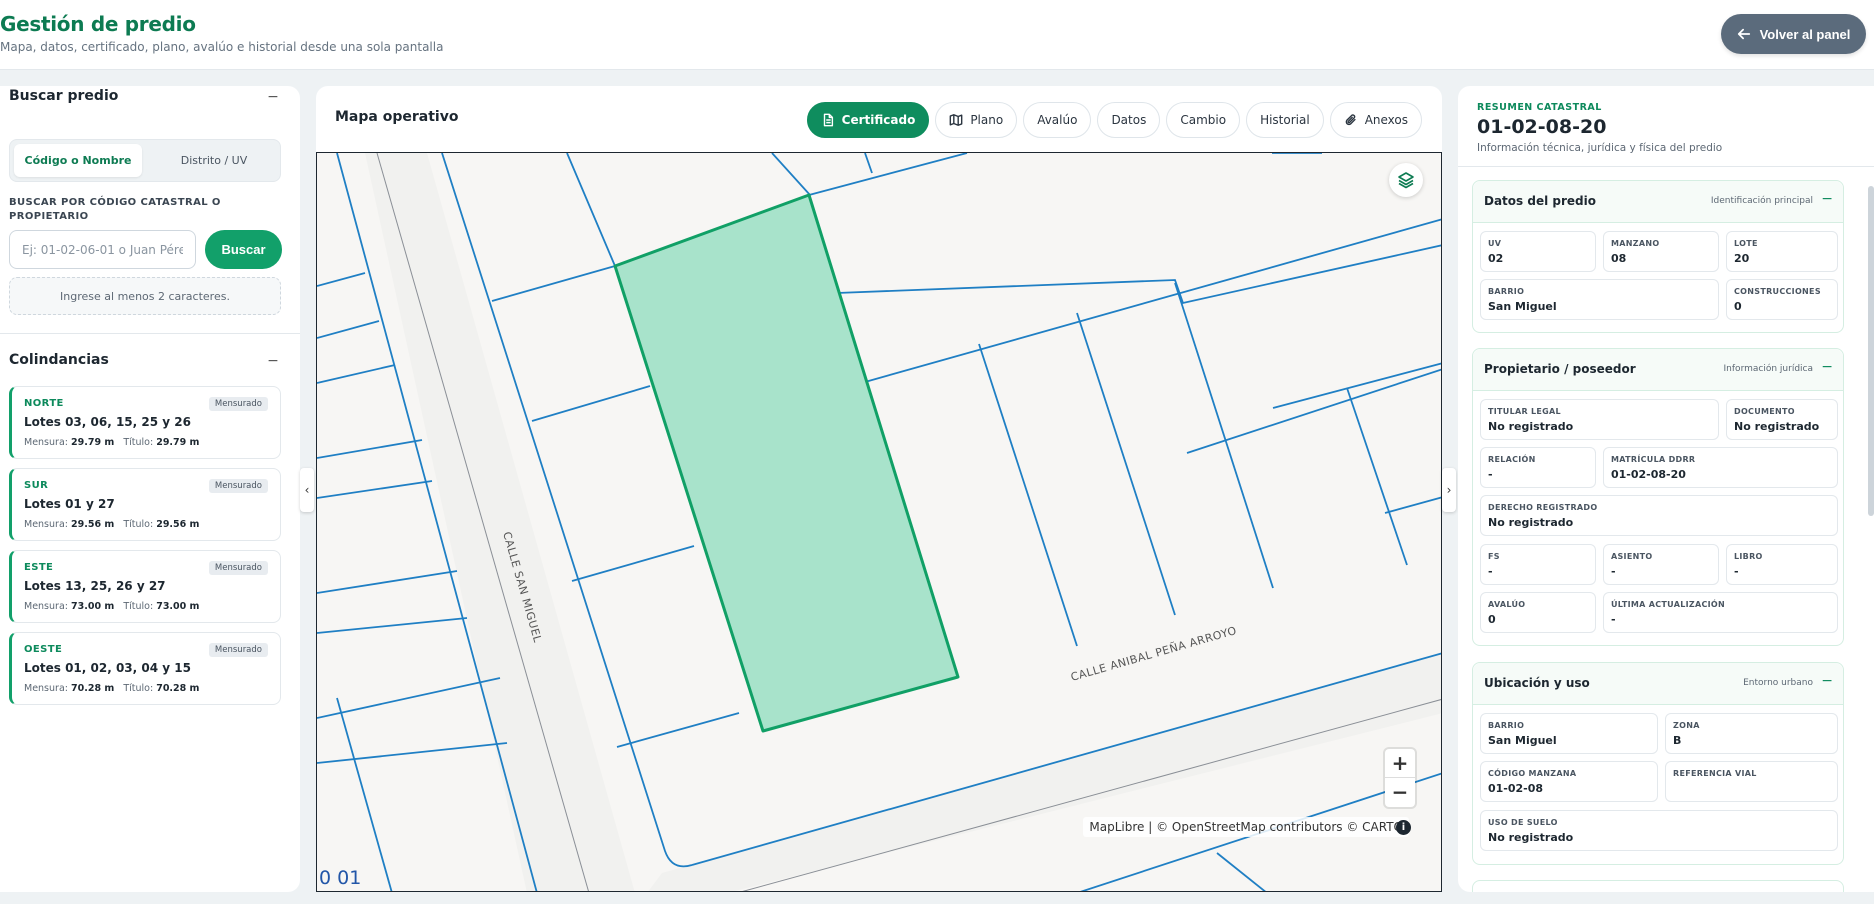  I want to click on tab-certificado: Certificado, so click(868, 120).